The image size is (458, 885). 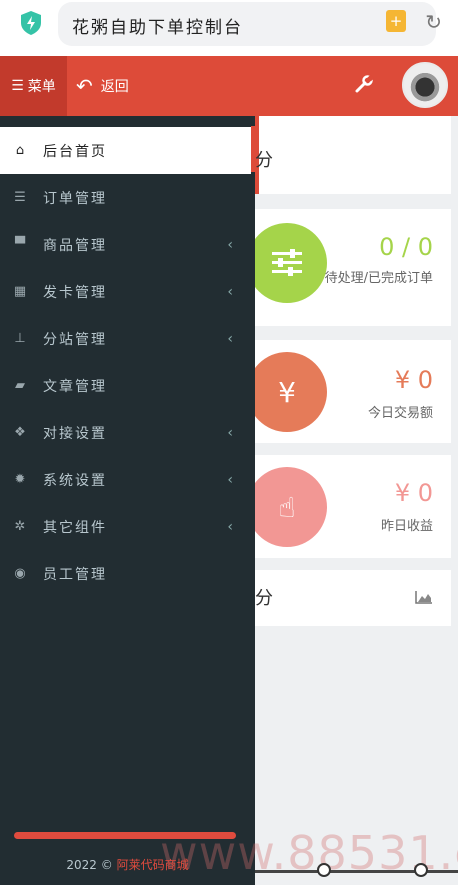 What do you see at coordinates (406, 247) in the screenshot?
I see `stat-value: 0 / 0` at bounding box center [406, 247].